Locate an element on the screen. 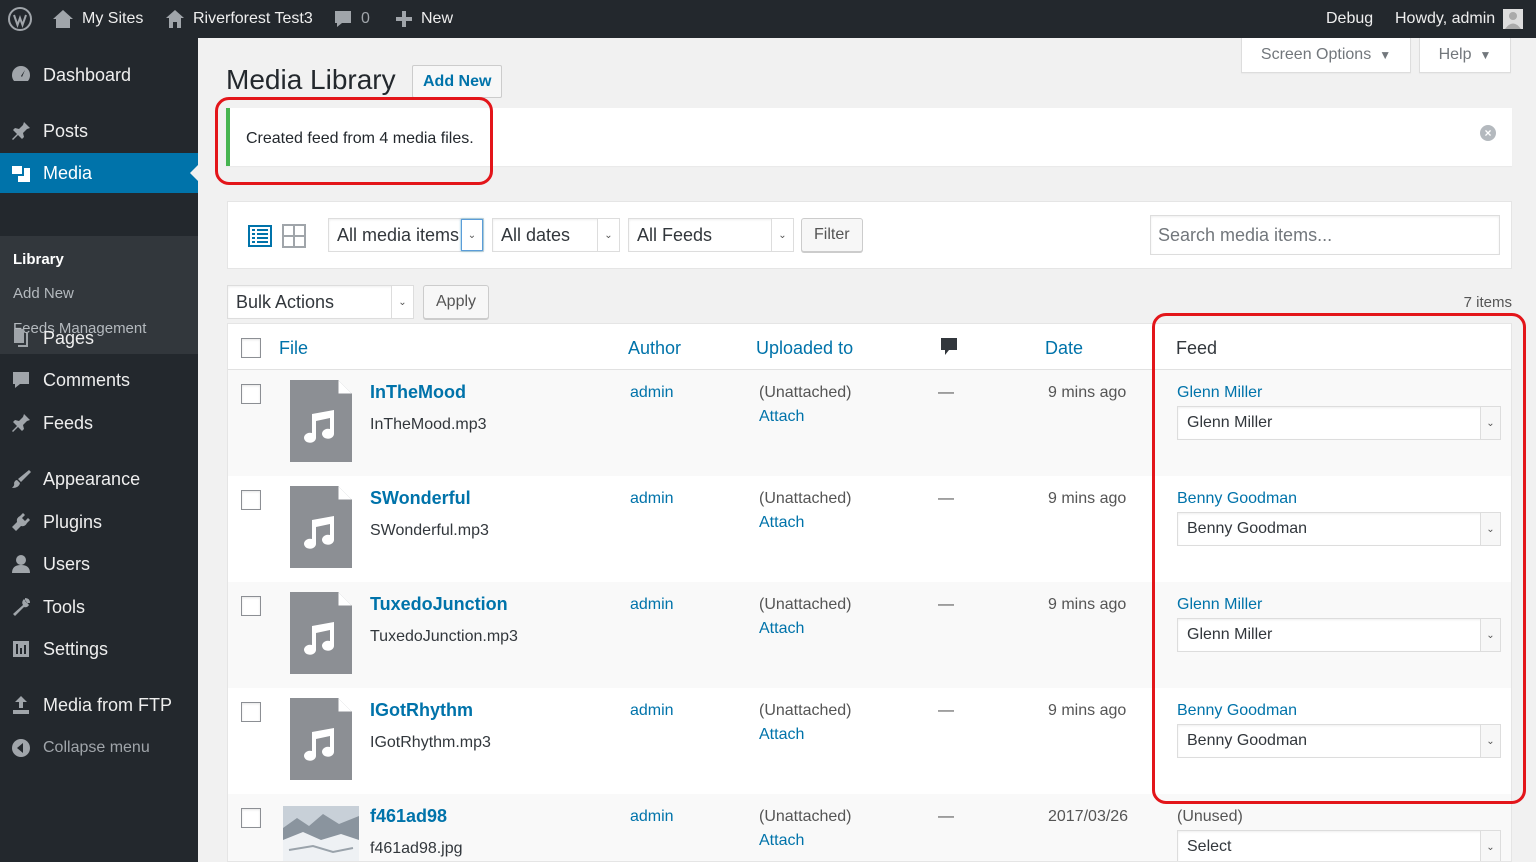  screen-options-button: Screen Options ▼ is located at coordinates (1326, 55).